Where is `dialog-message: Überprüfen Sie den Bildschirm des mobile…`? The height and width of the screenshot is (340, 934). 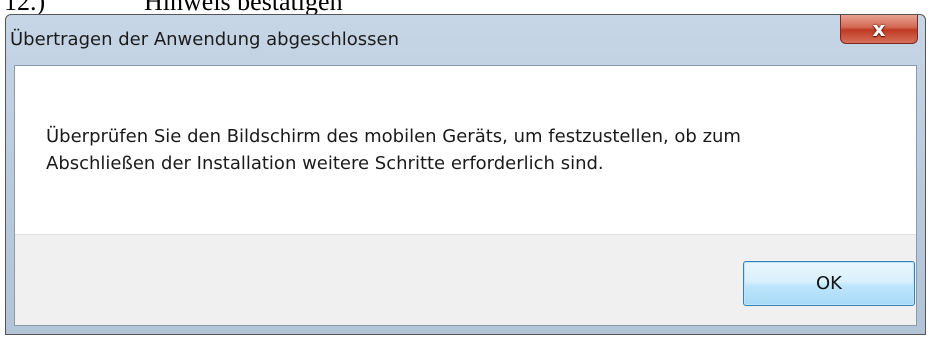
dialog-message: Überprüfen Sie den Bildschirm des mobile… is located at coordinates (456, 150).